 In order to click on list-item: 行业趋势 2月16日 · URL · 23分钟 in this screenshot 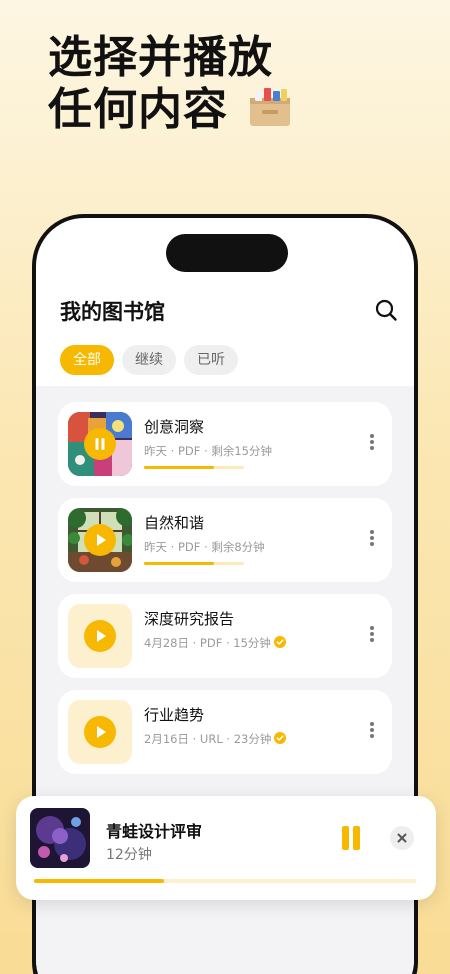, I will do `click(225, 732)`.